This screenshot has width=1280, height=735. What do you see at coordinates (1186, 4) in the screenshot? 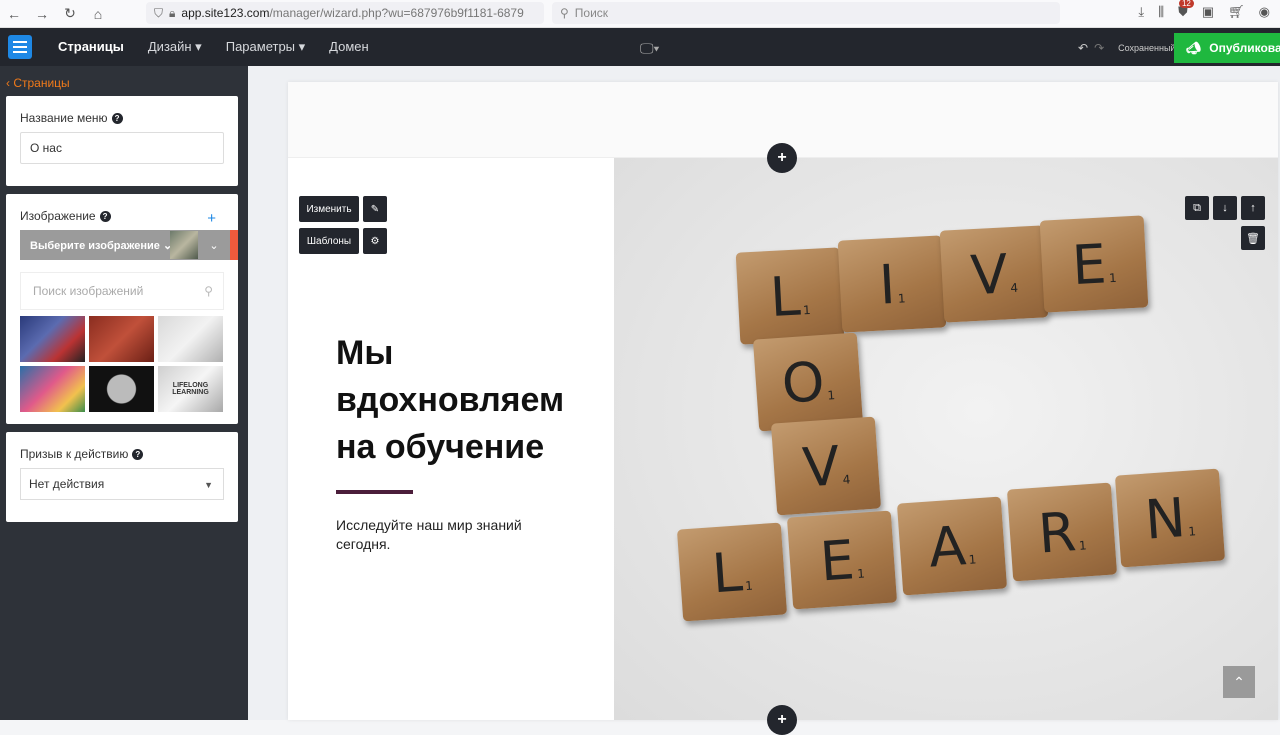
I see `extension-badge: 12` at bounding box center [1186, 4].